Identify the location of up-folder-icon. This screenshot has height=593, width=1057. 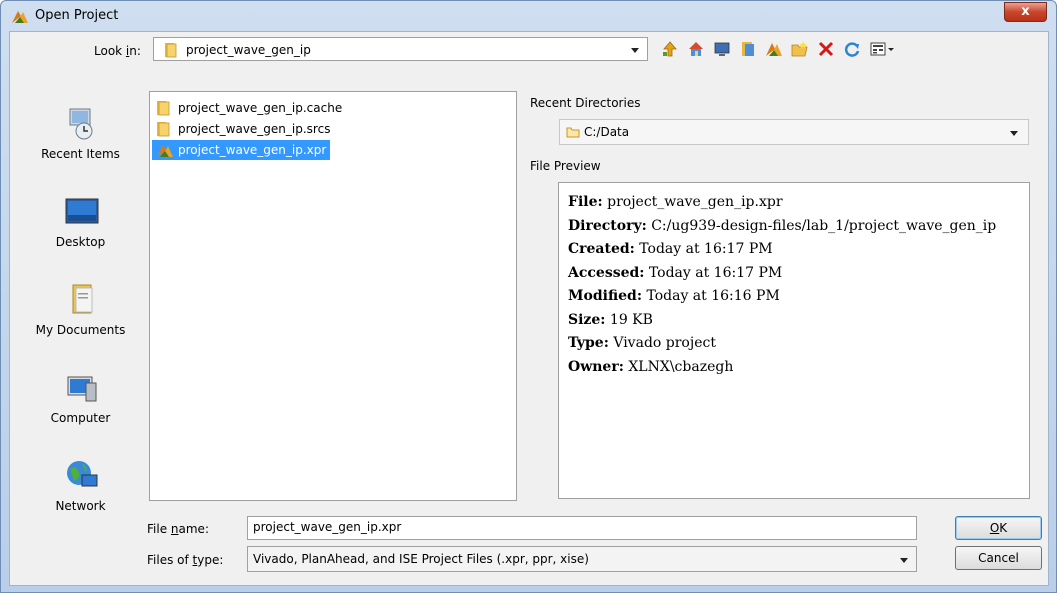
(670, 49).